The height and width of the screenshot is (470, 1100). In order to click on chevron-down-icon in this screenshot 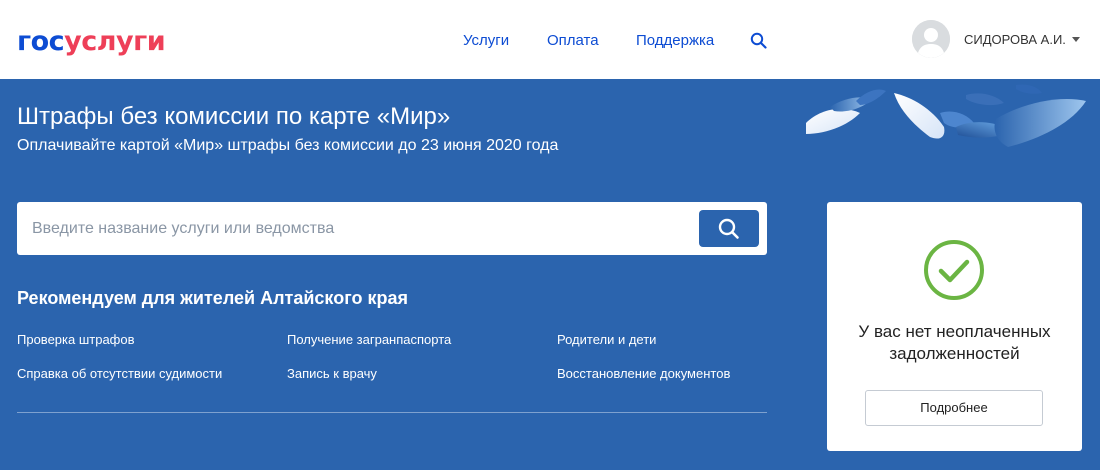, I will do `click(1076, 39)`.